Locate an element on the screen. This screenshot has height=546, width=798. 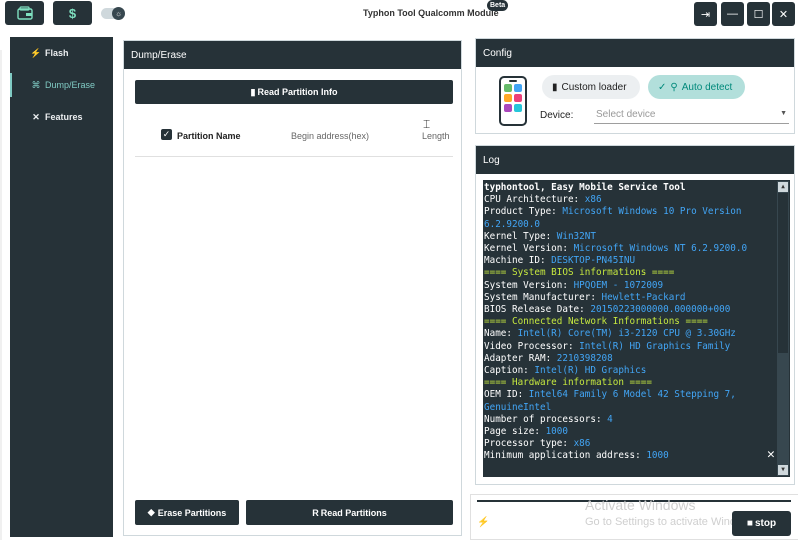
log-value: HPQOEM - 1072009 is located at coordinates (618, 285).